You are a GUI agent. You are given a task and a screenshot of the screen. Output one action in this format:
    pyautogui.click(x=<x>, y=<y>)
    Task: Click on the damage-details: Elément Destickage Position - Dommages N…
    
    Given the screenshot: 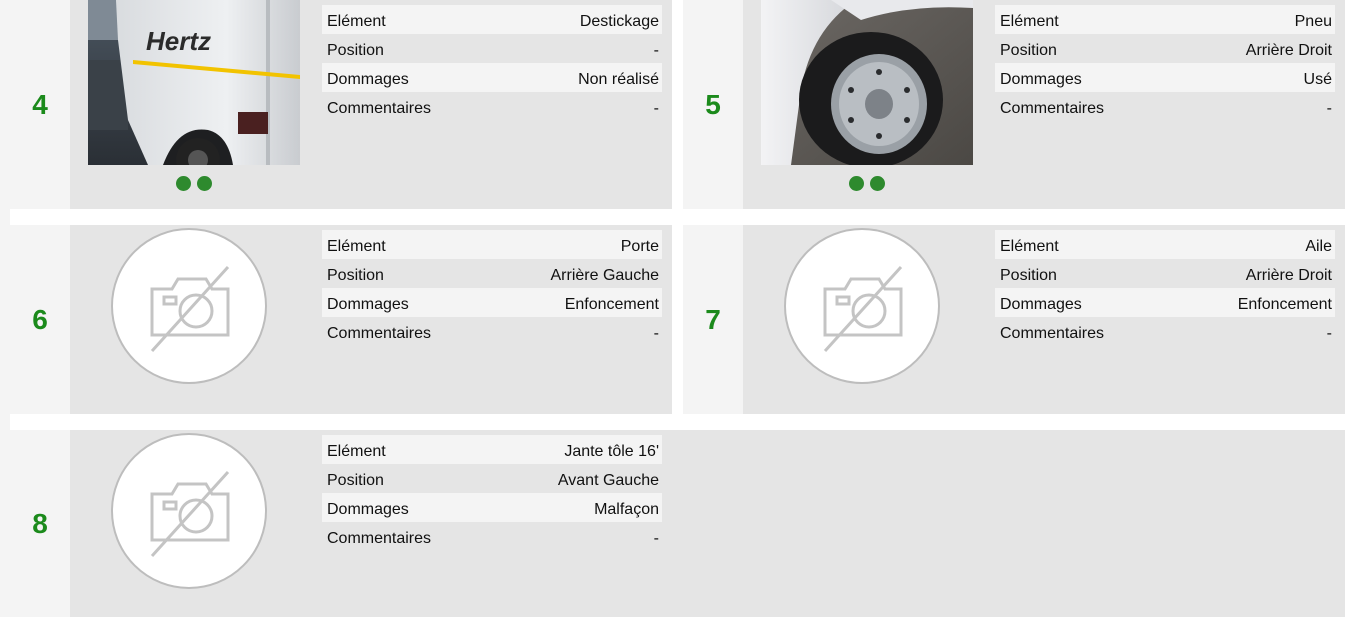 What is the action you would take?
    pyautogui.click(x=492, y=63)
    